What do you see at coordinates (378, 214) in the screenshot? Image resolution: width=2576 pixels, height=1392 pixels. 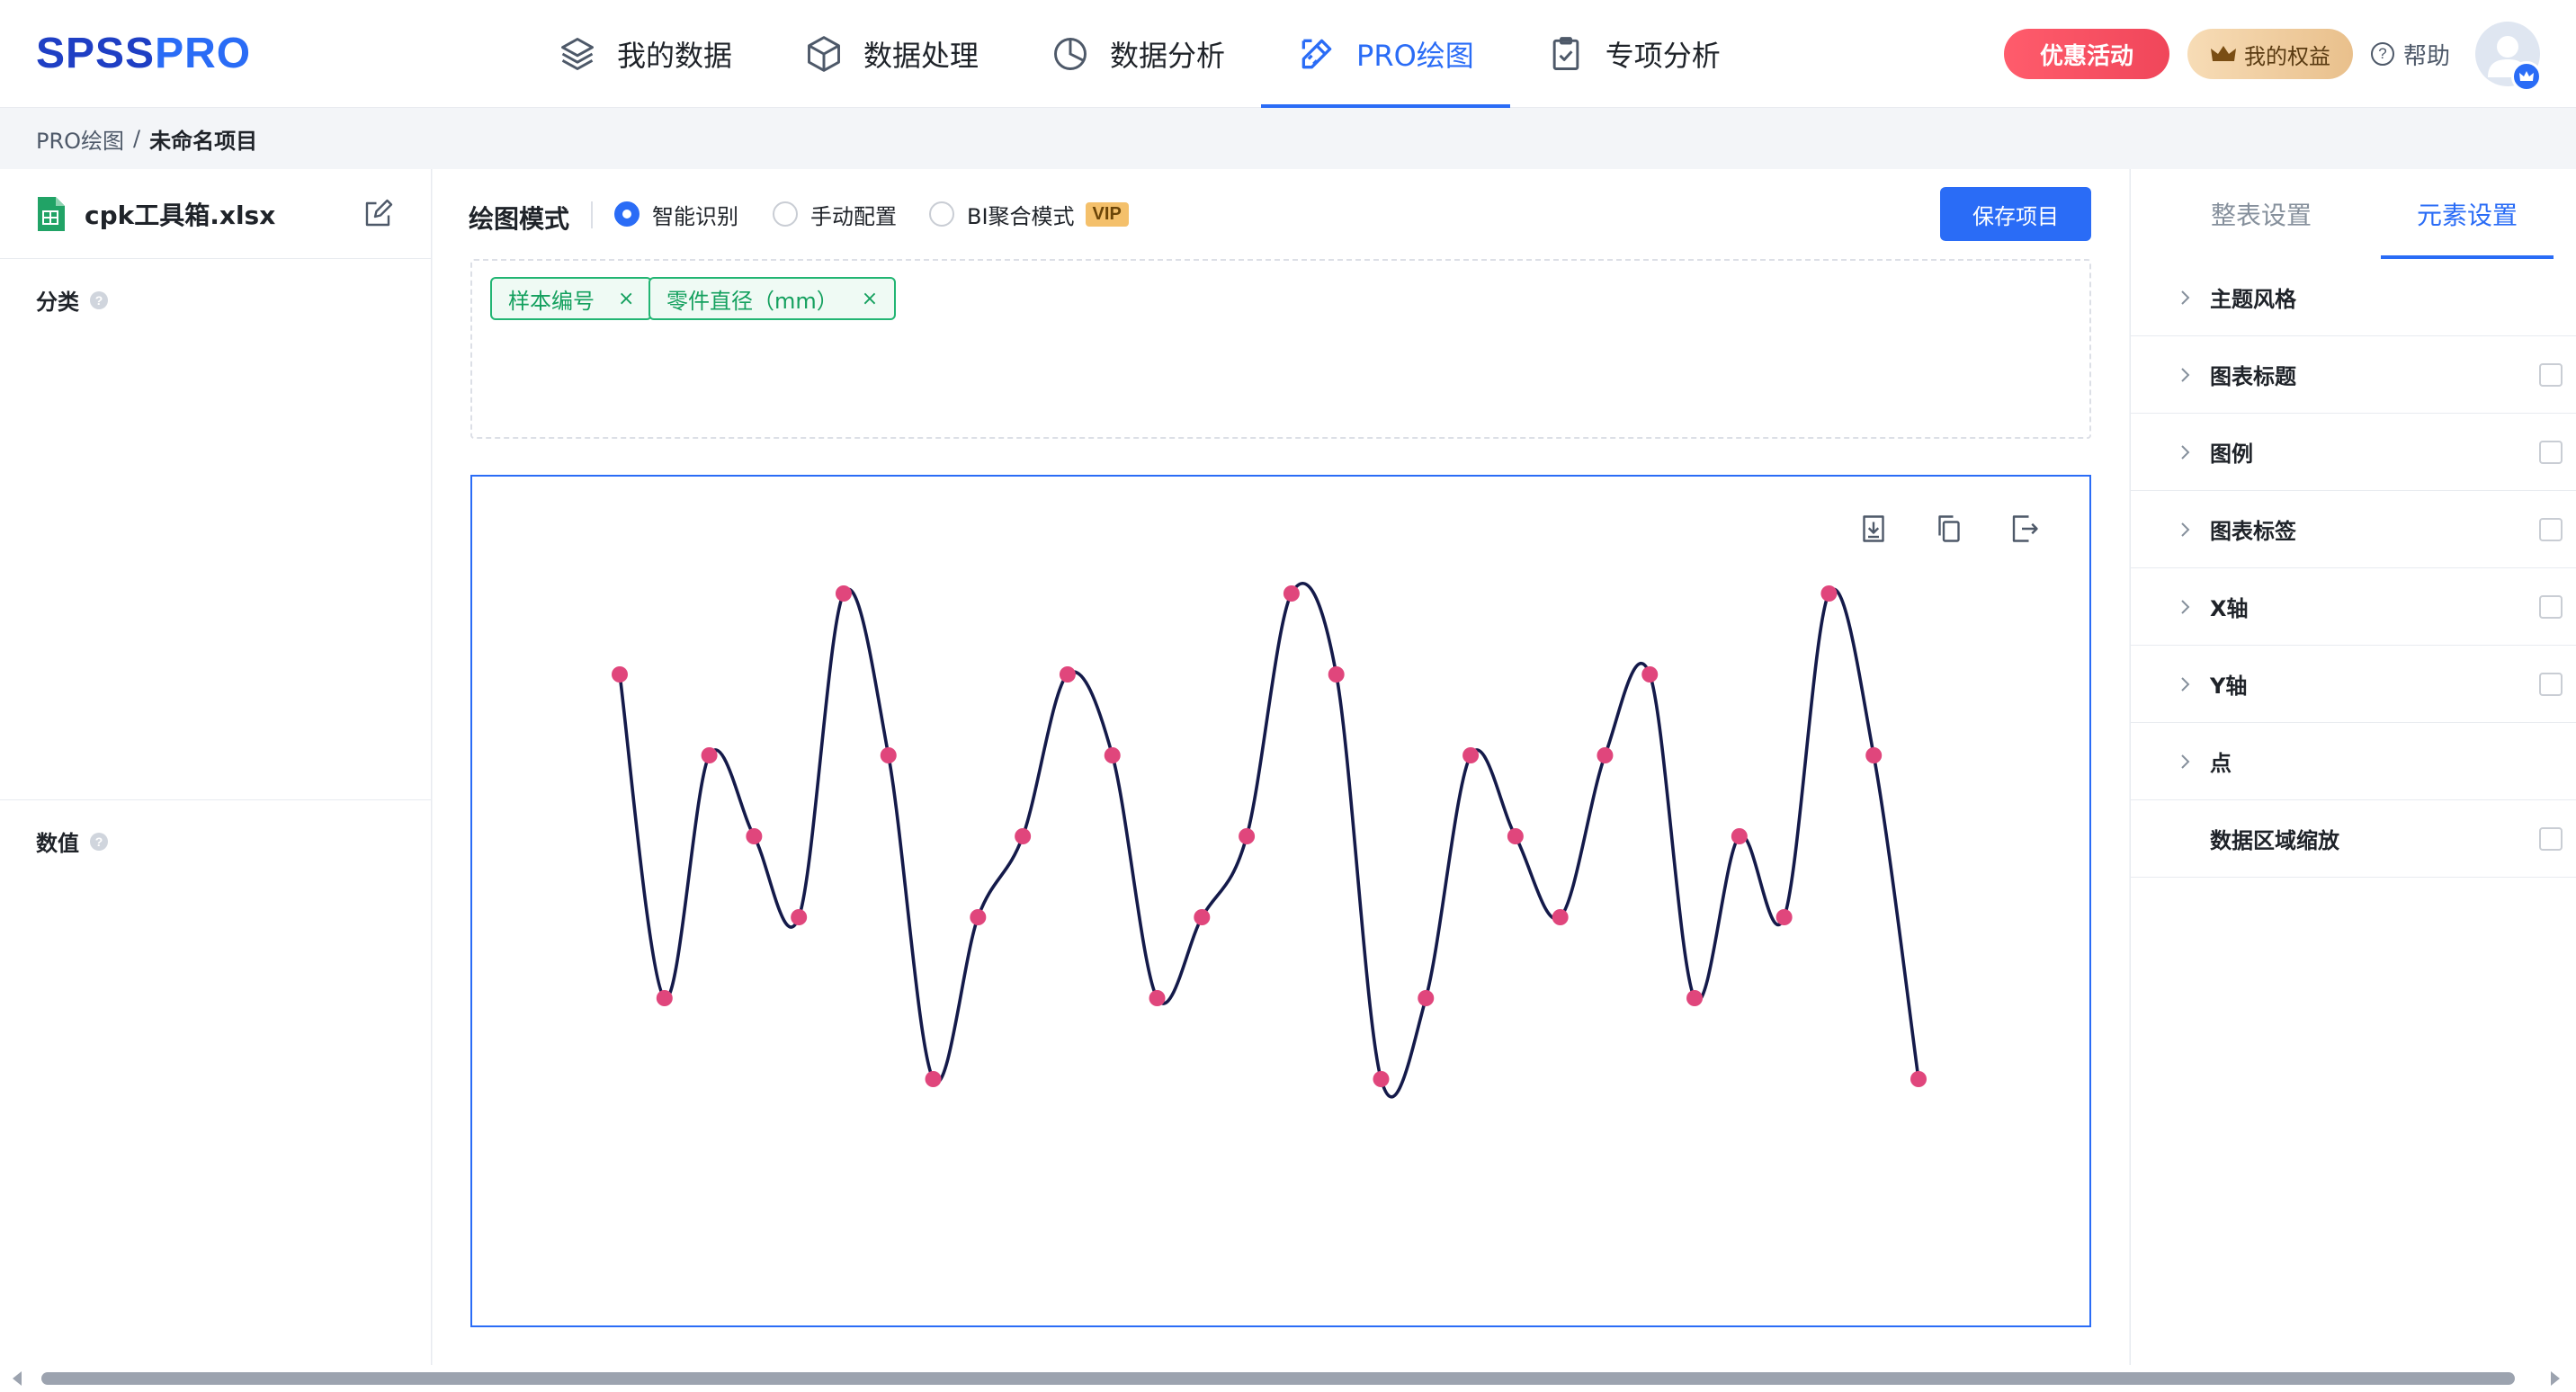 I see `edit-icon` at bounding box center [378, 214].